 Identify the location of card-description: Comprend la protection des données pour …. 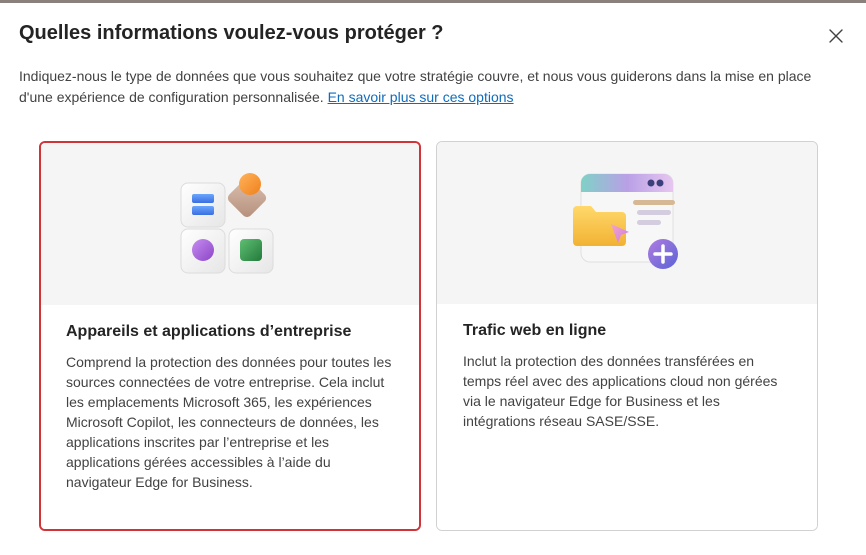
(229, 422).